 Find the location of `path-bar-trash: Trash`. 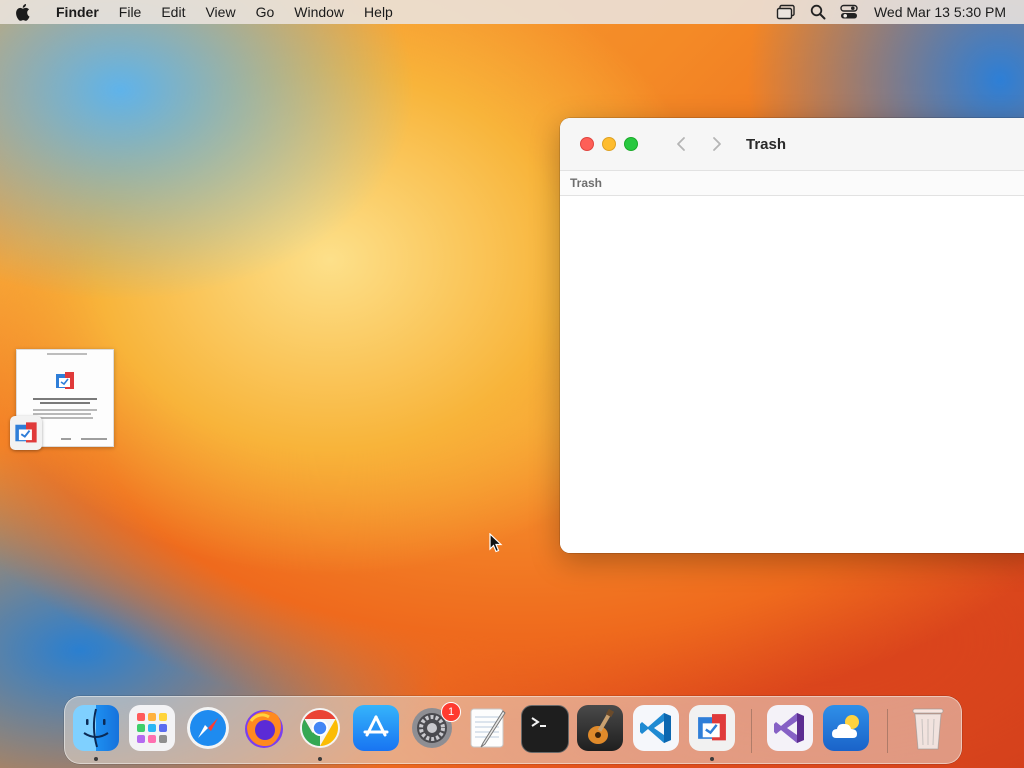

path-bar-trash: Trash is located at coordinates (586, 183).